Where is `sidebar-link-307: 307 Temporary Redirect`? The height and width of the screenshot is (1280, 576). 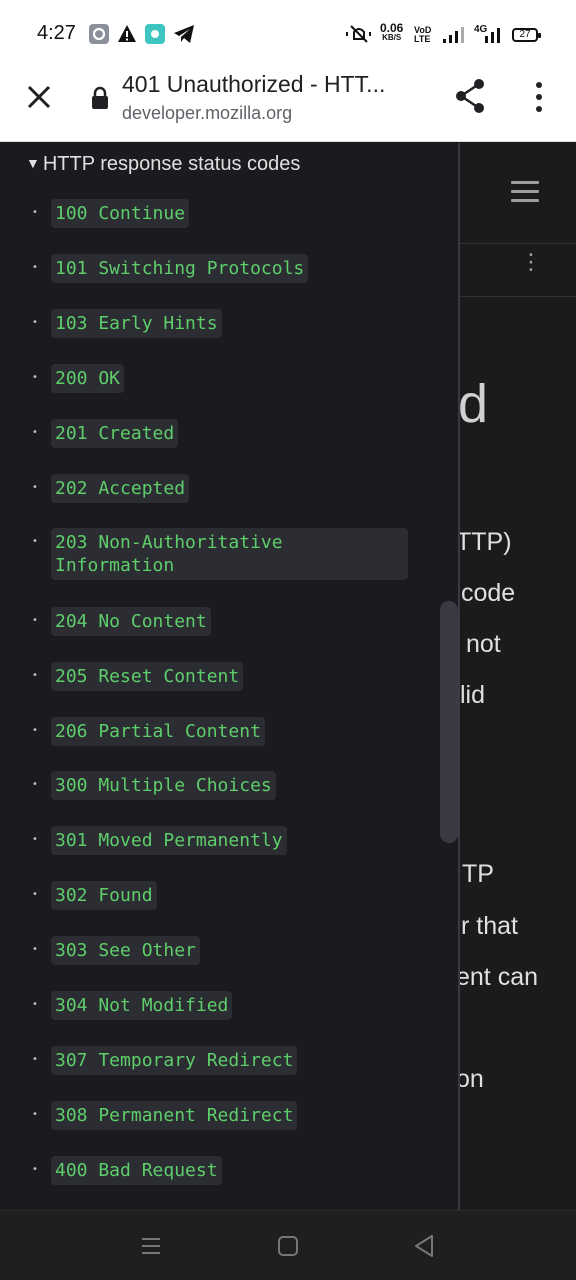 sidebar-link-307: 307 Temporary Redirect is located at coordinates (174, 1060).